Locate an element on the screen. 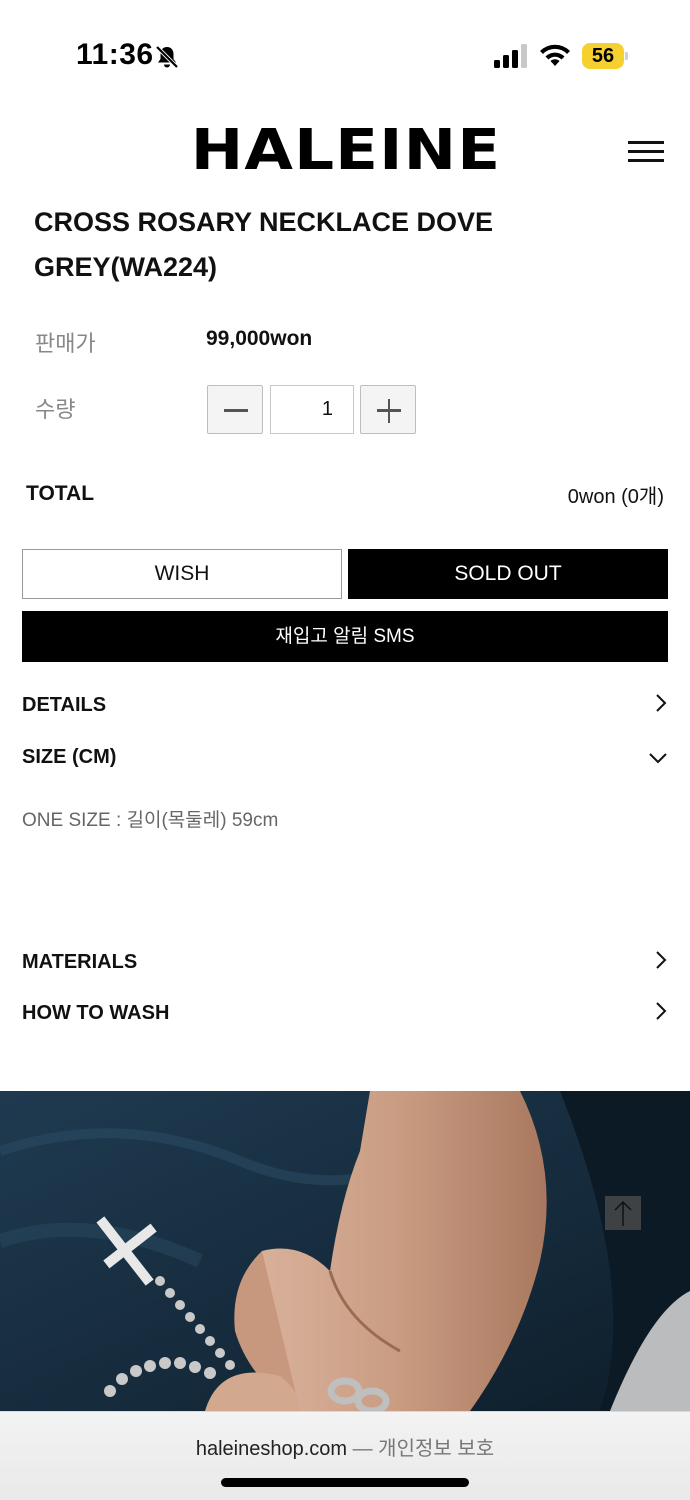 The image size is (690, 1500). quantity-decrease-button is located at coordinates (235, 409).